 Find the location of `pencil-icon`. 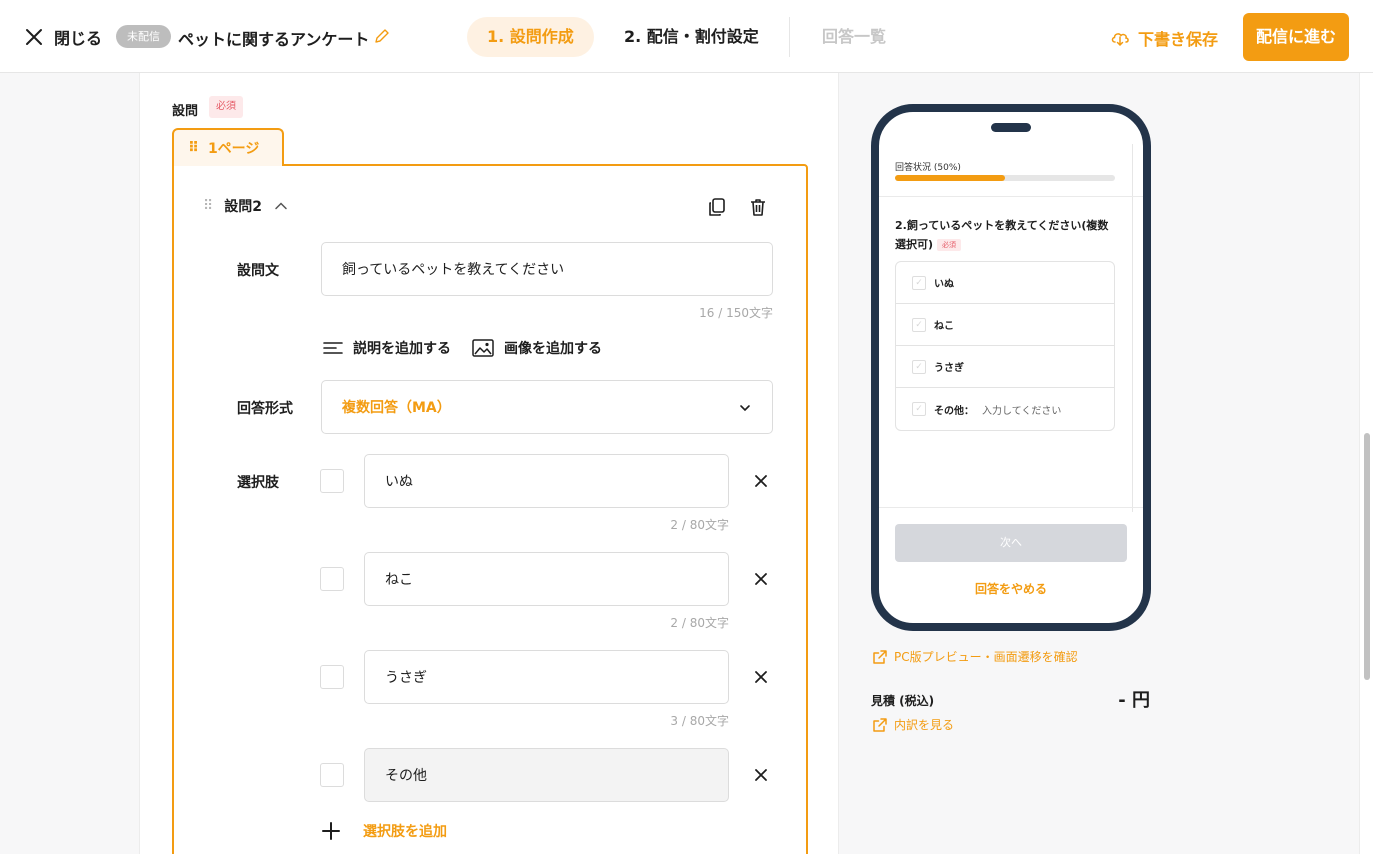

pencil-icon is located at coordinates (381, 36).